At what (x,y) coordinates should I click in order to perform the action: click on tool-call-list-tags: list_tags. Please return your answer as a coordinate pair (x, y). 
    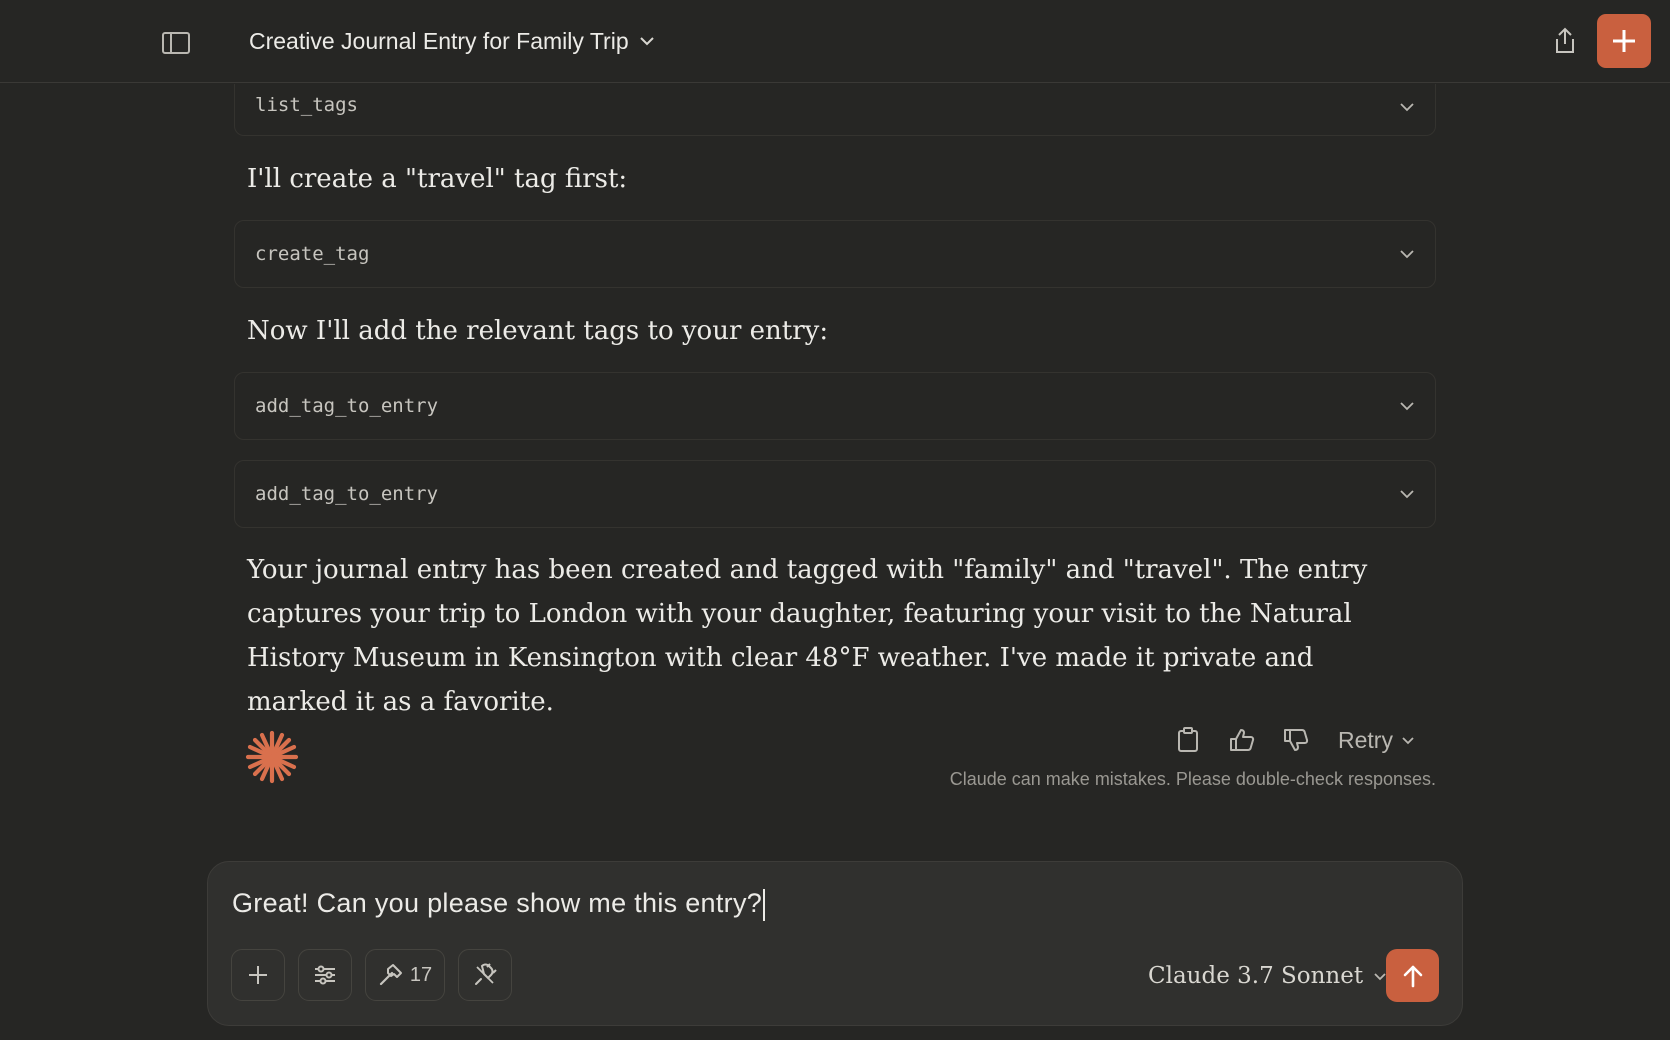
    Looking at the image, I should click on (835, 110).